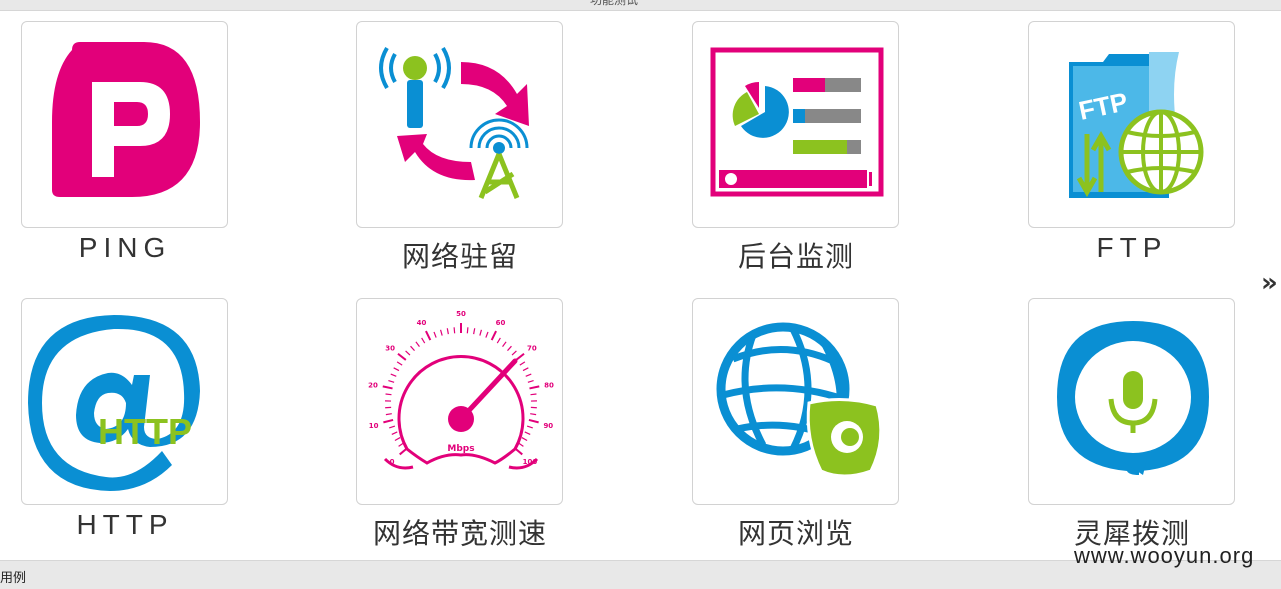 This screenshot has height=589, width=1281. What do you see at coordinates (1132, 248) in the screenshot?
I see `tile-label-ftp: FTP` at bounding box center [1132, 248].